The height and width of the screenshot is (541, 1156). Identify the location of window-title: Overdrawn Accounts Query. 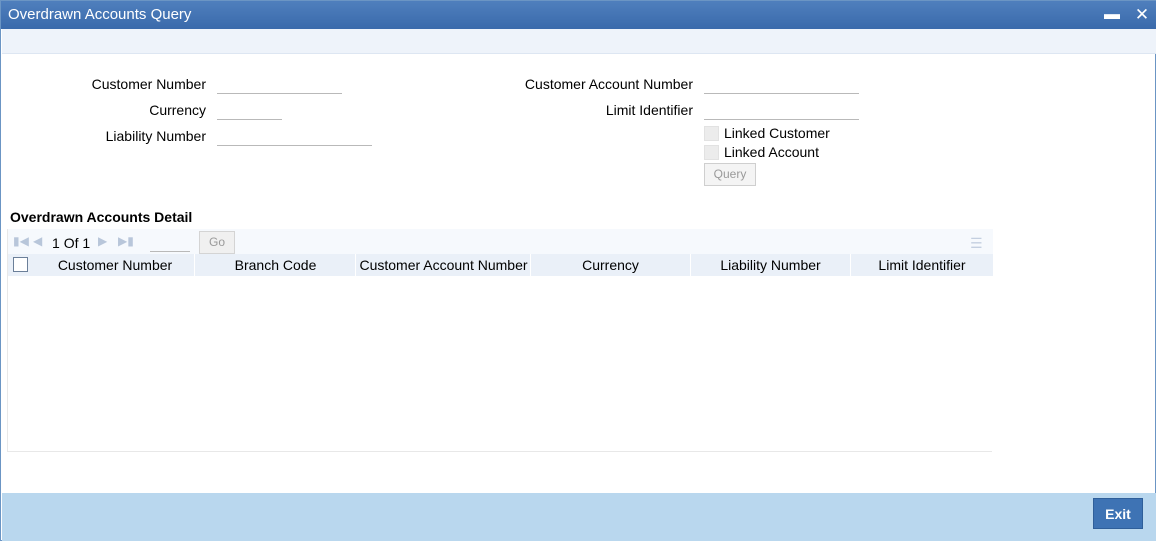
(100, 14).